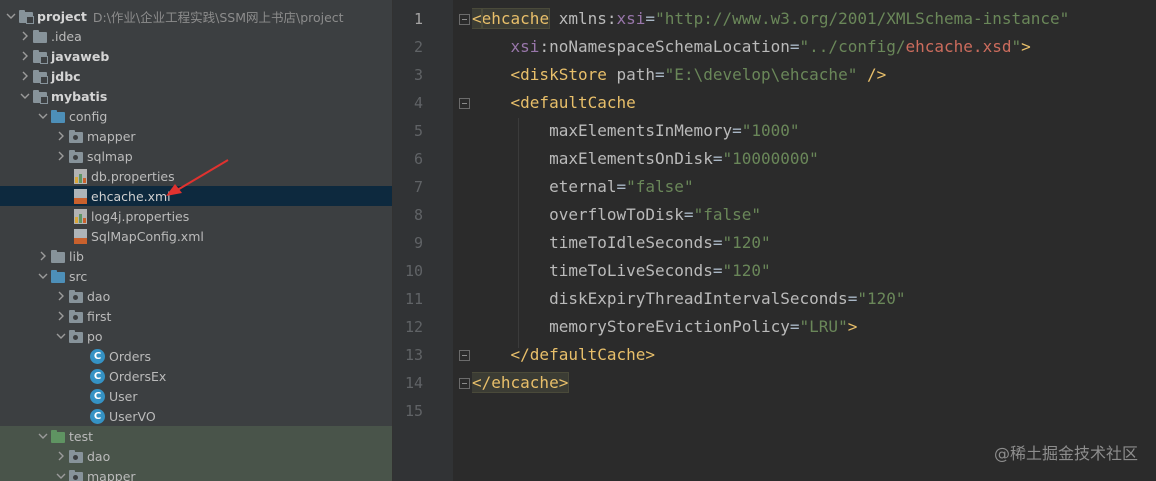 The image size is (1156, 481). What do you see at coordinates (664, 327) in the screenshot?
I see `code-line: memoryStoreEvictionPolicy="LRU">` at bounding box center [664, 327].